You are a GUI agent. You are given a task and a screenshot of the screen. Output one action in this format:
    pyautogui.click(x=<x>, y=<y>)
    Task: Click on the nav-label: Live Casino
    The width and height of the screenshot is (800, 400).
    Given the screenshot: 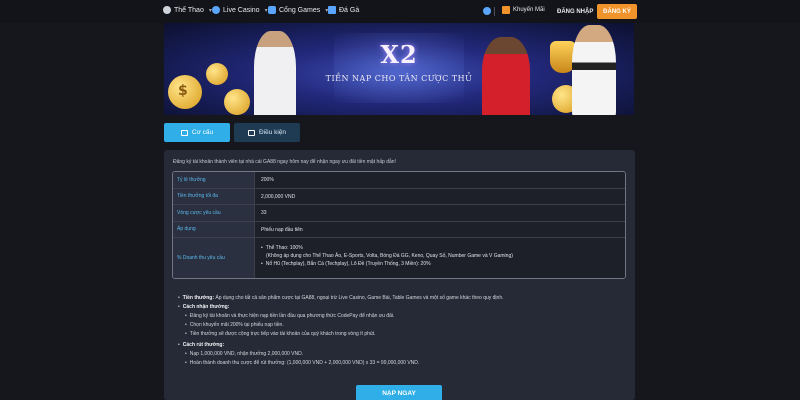 What is the action you would take?
    pyautogui.click(x=241, y=10)
    